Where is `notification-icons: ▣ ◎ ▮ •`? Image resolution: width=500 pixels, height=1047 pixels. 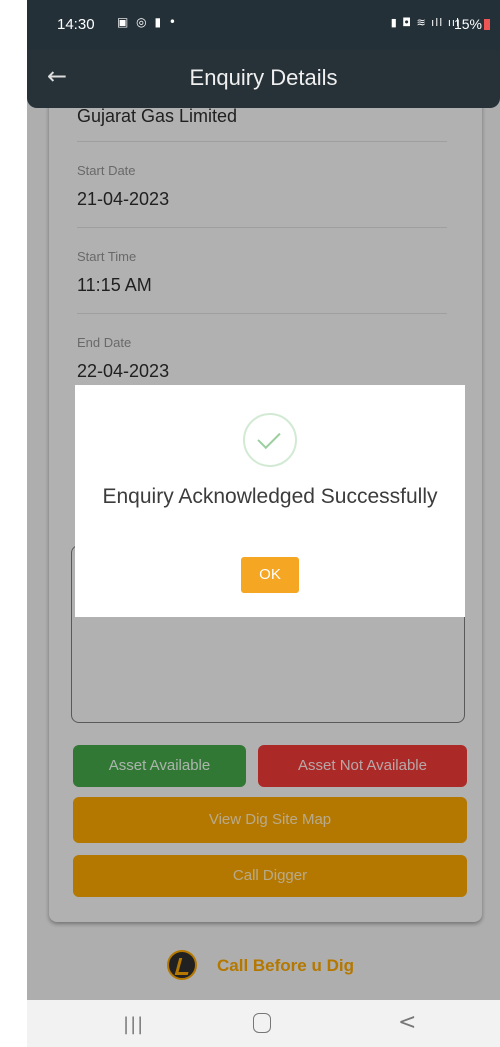
notification-icons: ▣ ◎ ▮ • is located at coordinates (147, 22).